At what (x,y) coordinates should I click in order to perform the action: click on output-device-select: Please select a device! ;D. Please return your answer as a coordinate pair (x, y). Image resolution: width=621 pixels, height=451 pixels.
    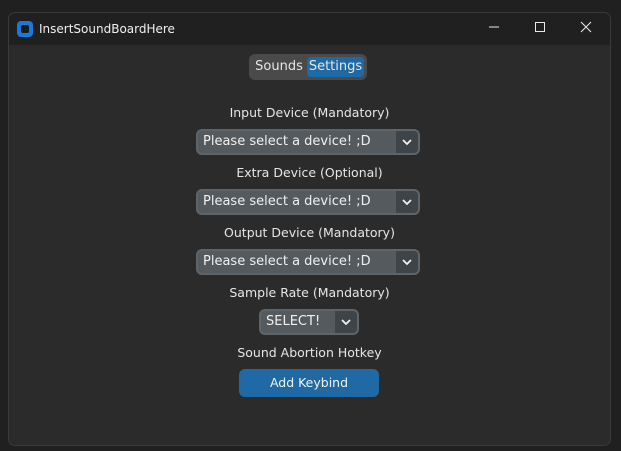
    Looking at the image, I should click on (308, 262).